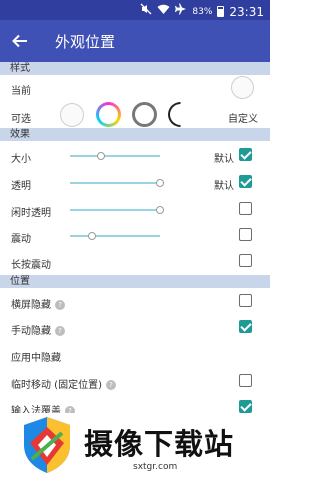 The height and width of the screenshot is (480, 320). I want to click on manual-hide-checkbox, so click(245, 326).